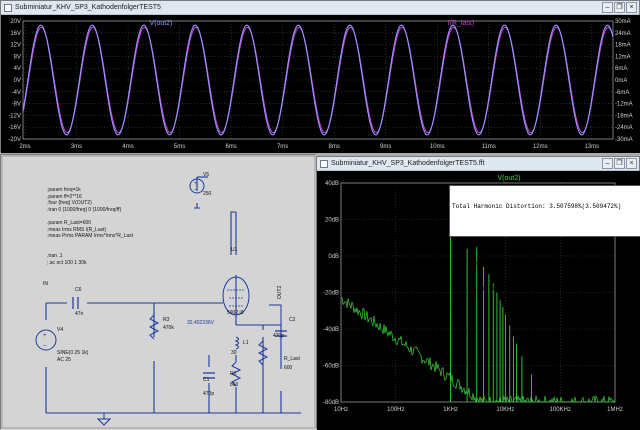 Image resolution: width=640 pixels, height=430 pixels. I want to click on wf-right-tick: 0mA, so click(621, 81).